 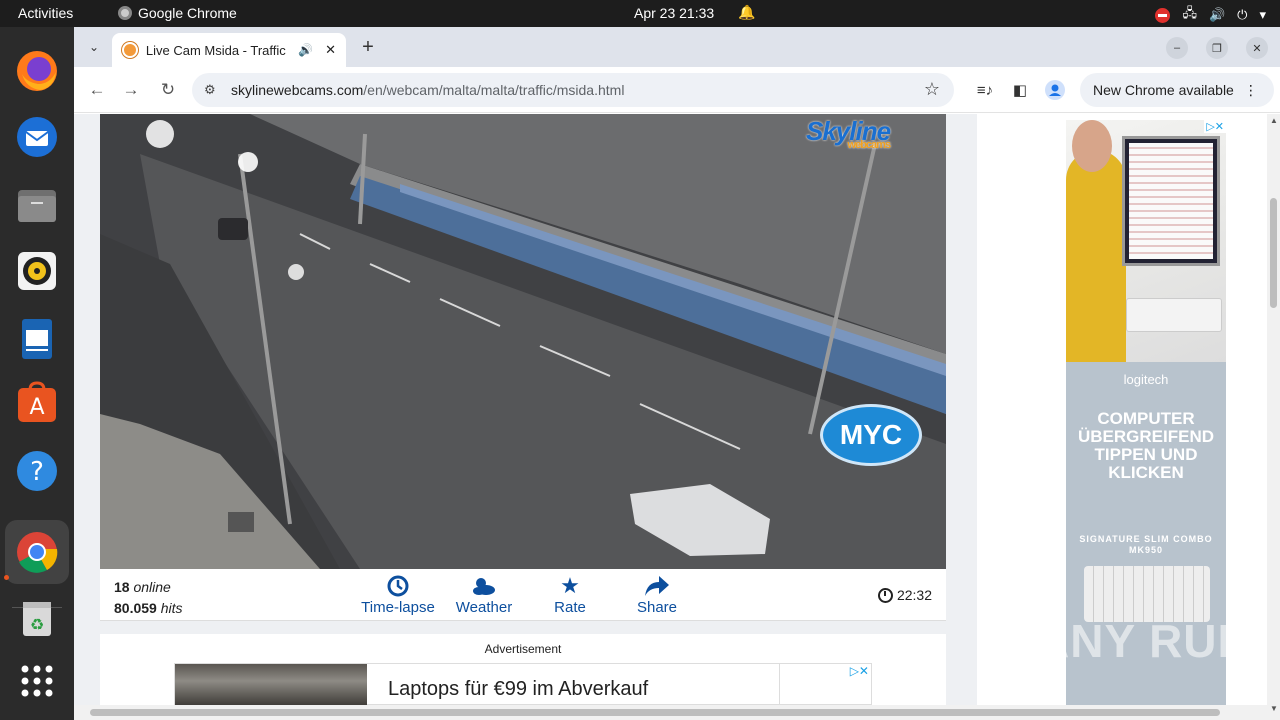 I want to click on local-time: 22:32, so click(x=904, y=595).